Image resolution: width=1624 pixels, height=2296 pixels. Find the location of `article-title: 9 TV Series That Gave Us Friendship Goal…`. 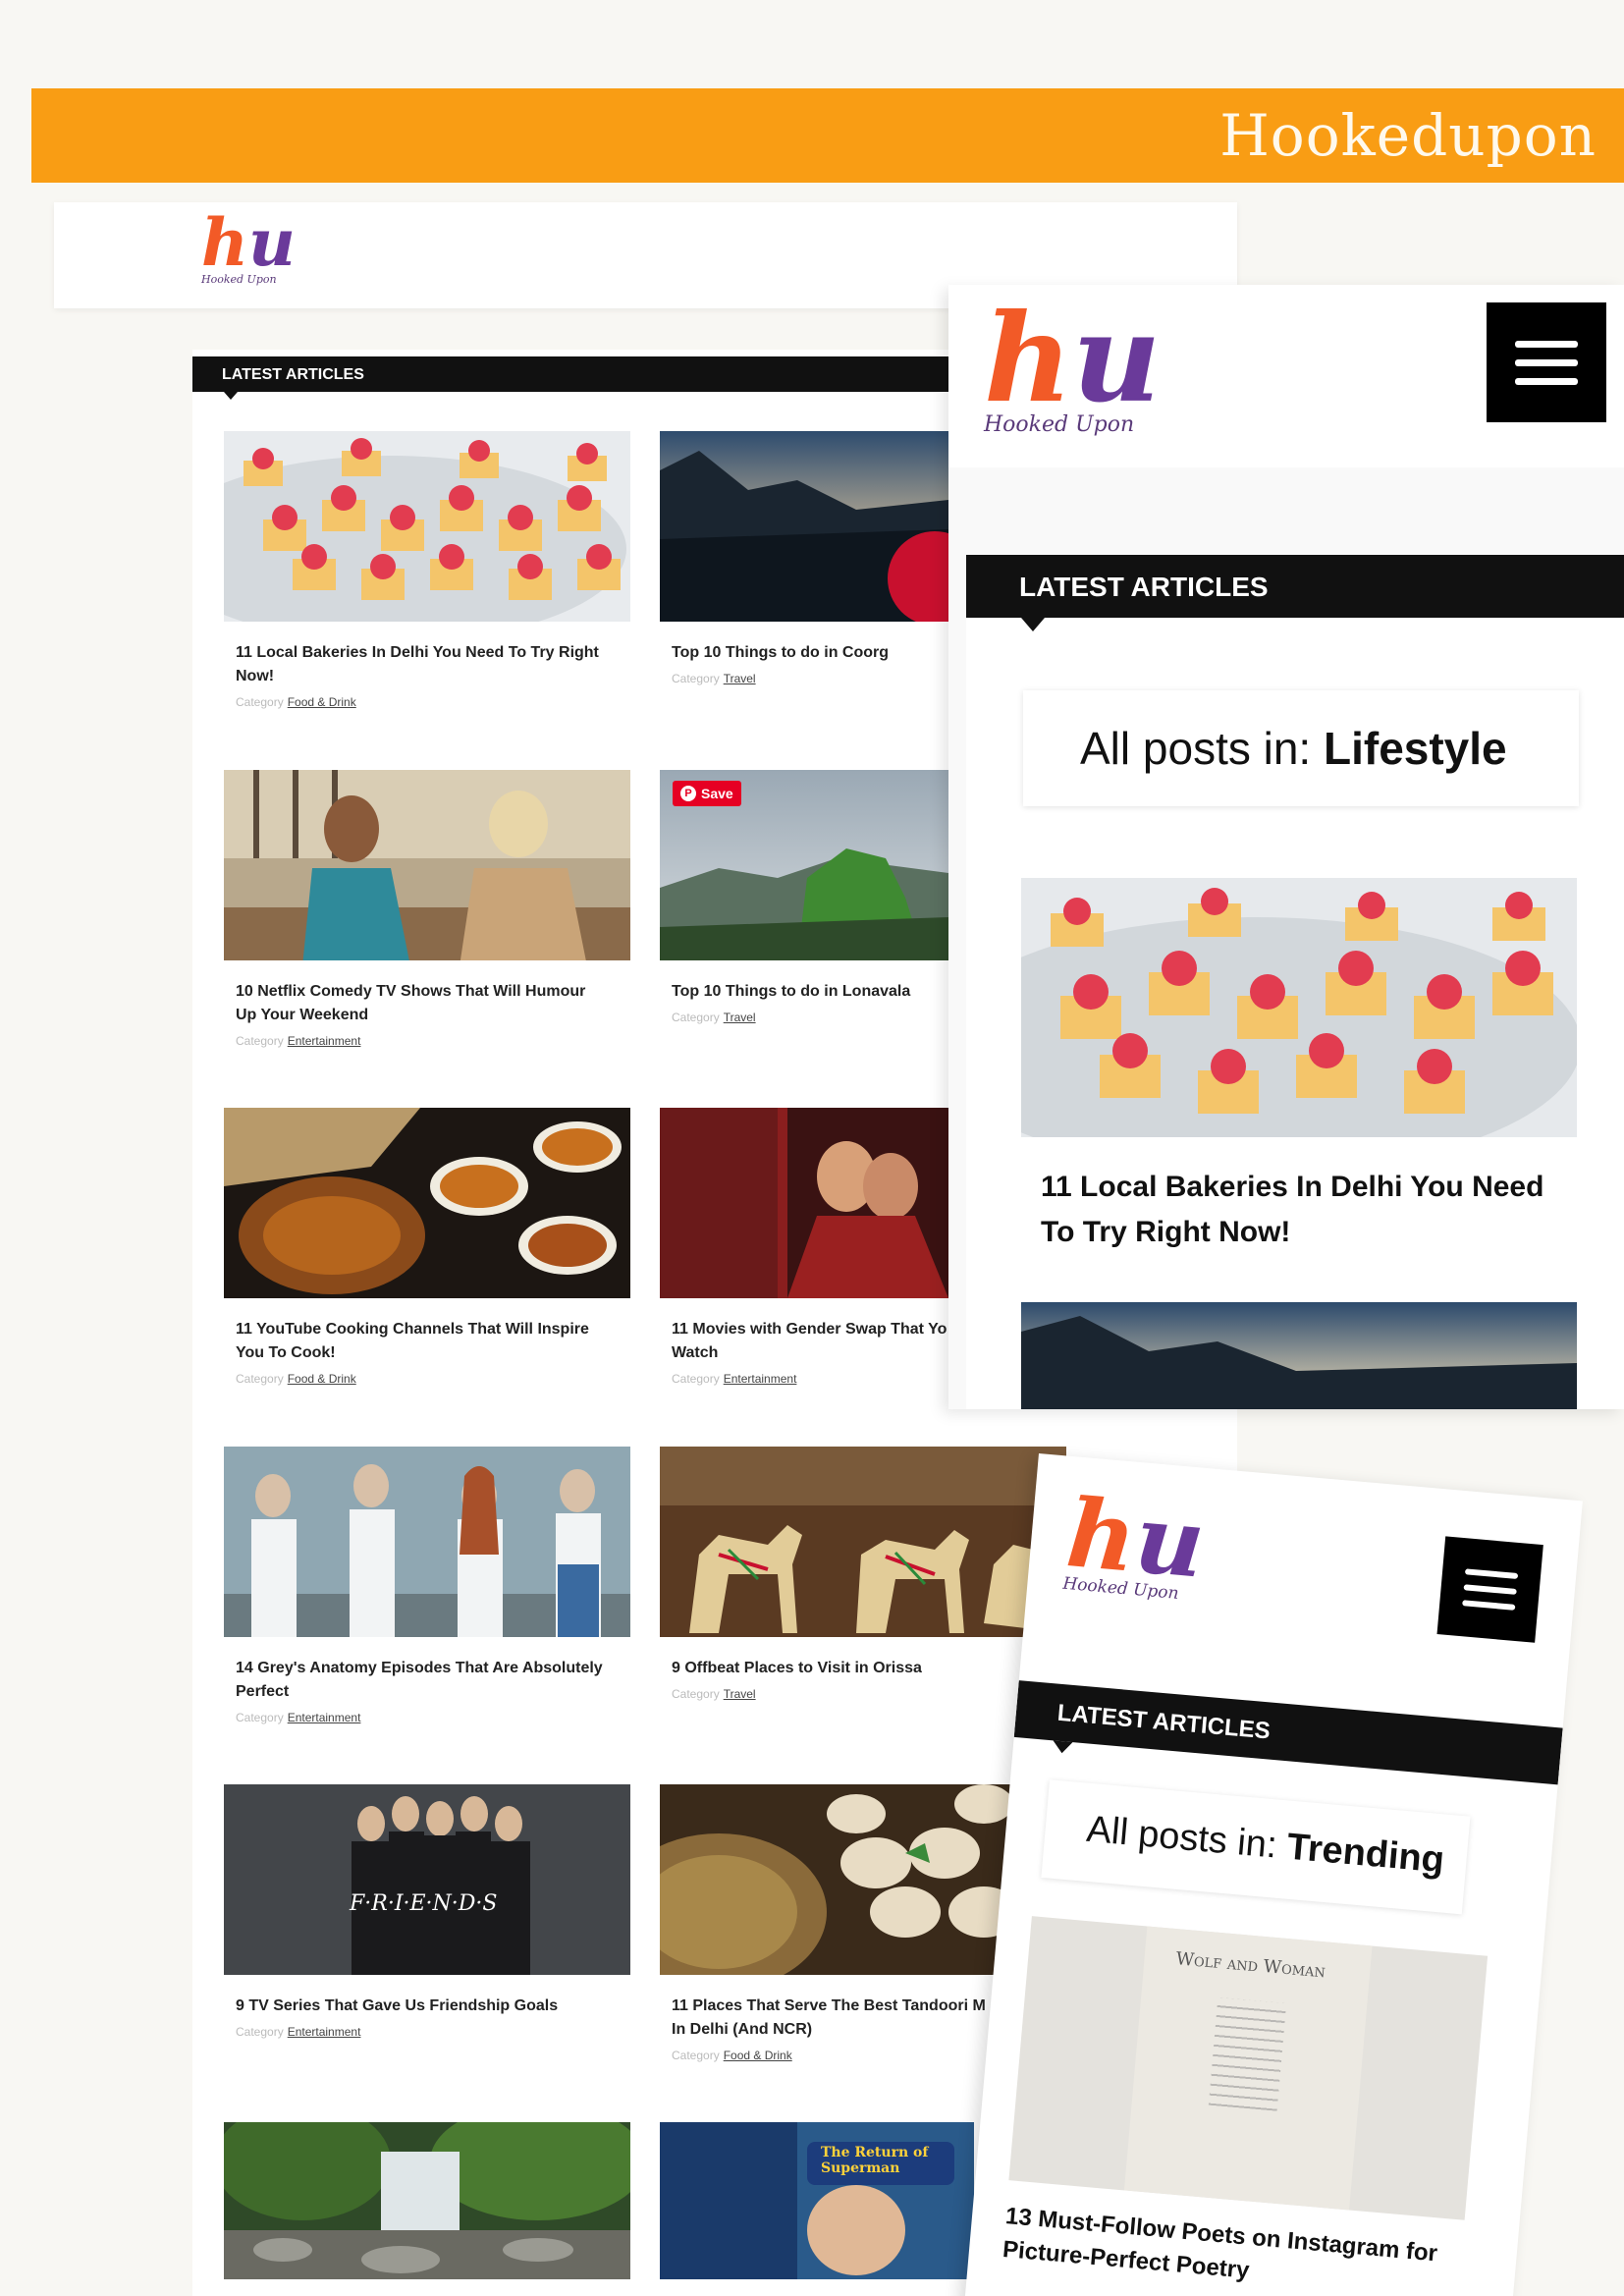

article-title: 9 TV Series That Gave Us Friendship Goal… is located at coordinates (432, 2006).